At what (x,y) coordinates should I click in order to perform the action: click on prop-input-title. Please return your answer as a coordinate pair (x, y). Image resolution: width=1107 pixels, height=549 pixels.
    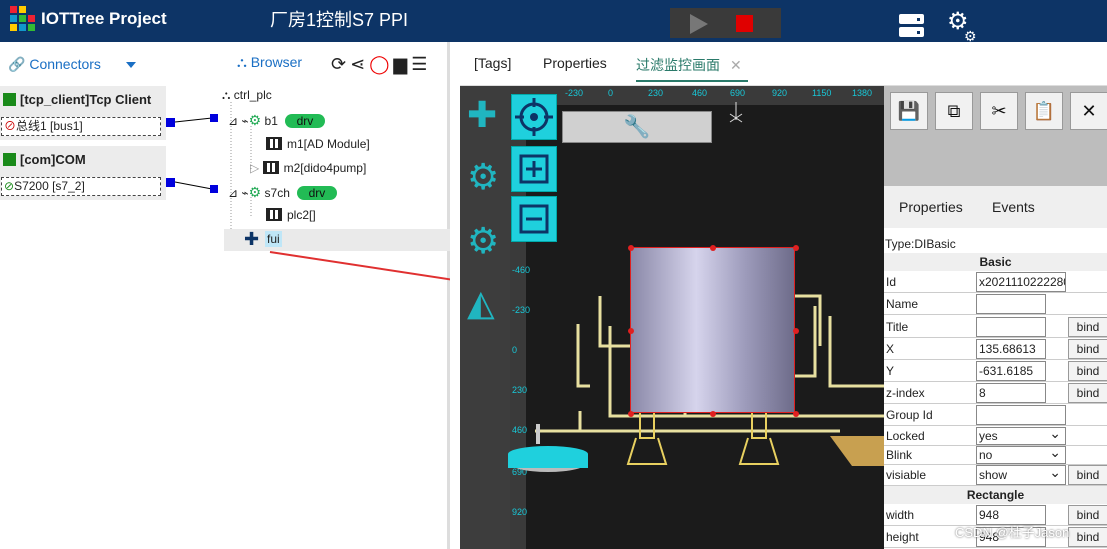
    Looking at the image, I should click on (1011, 327).